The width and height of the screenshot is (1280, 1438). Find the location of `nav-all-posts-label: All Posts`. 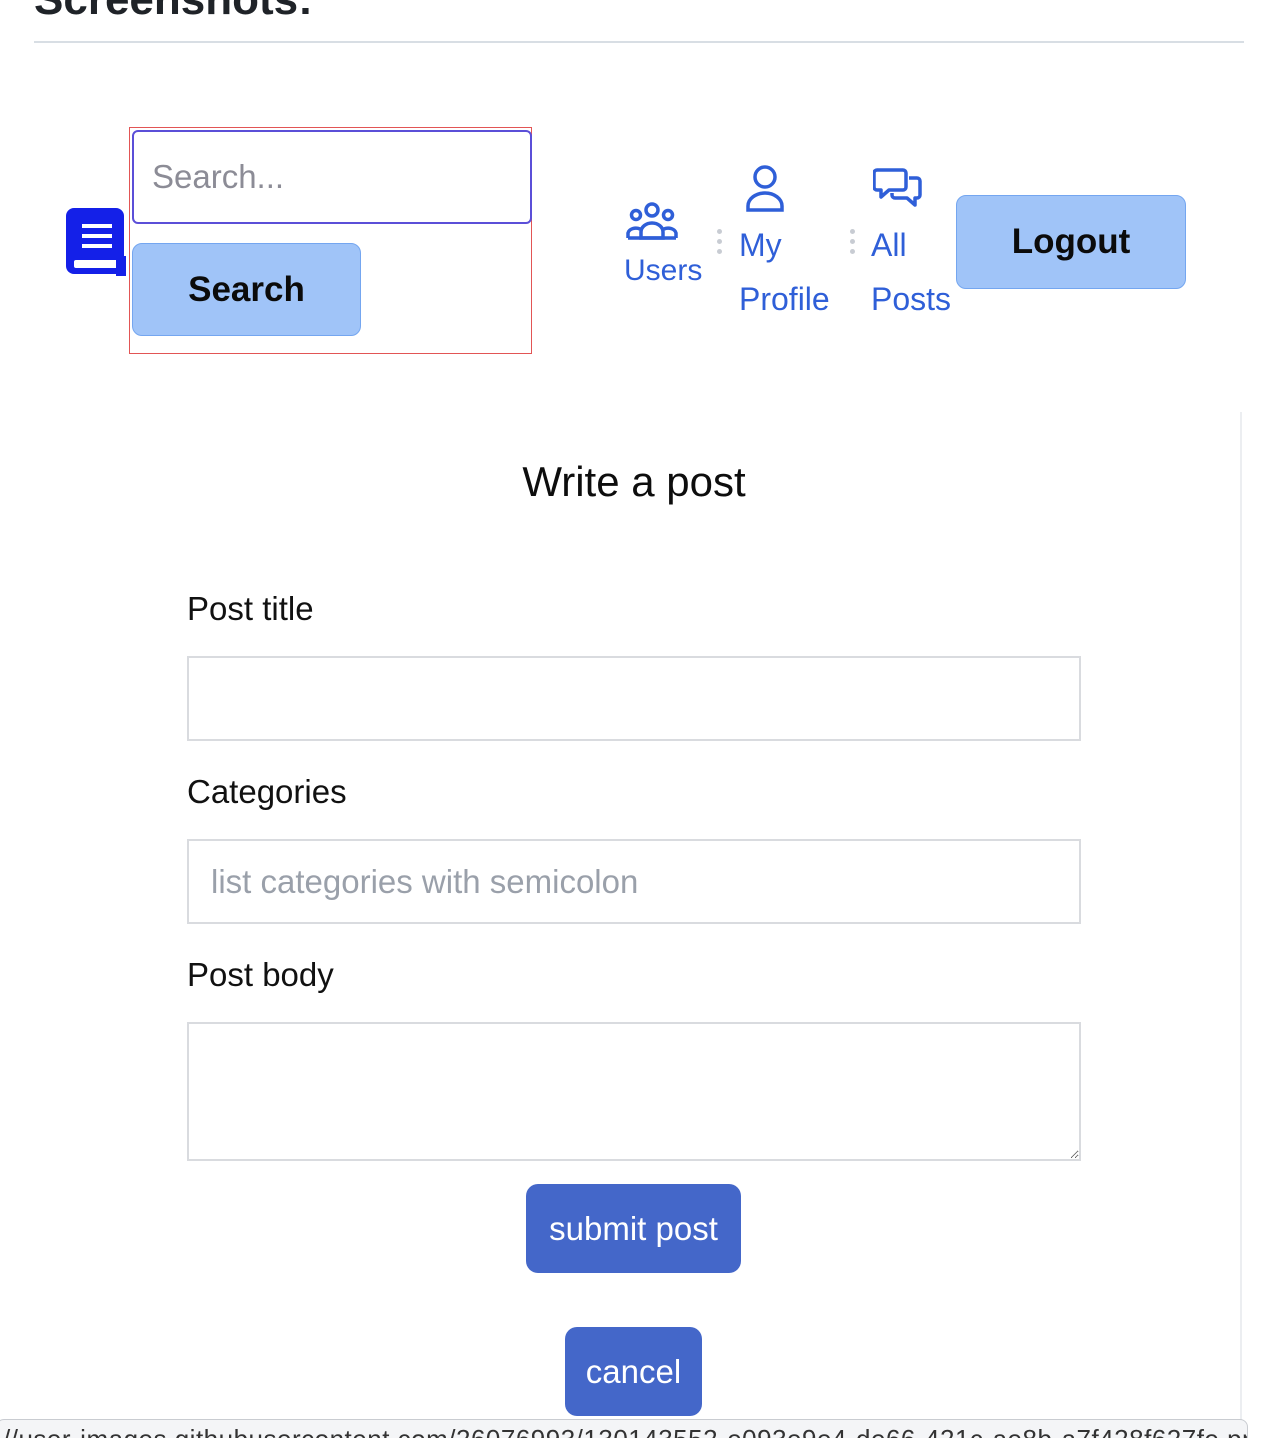

nav-all-posts-label: All Posts is located at coordinates (911, 272).